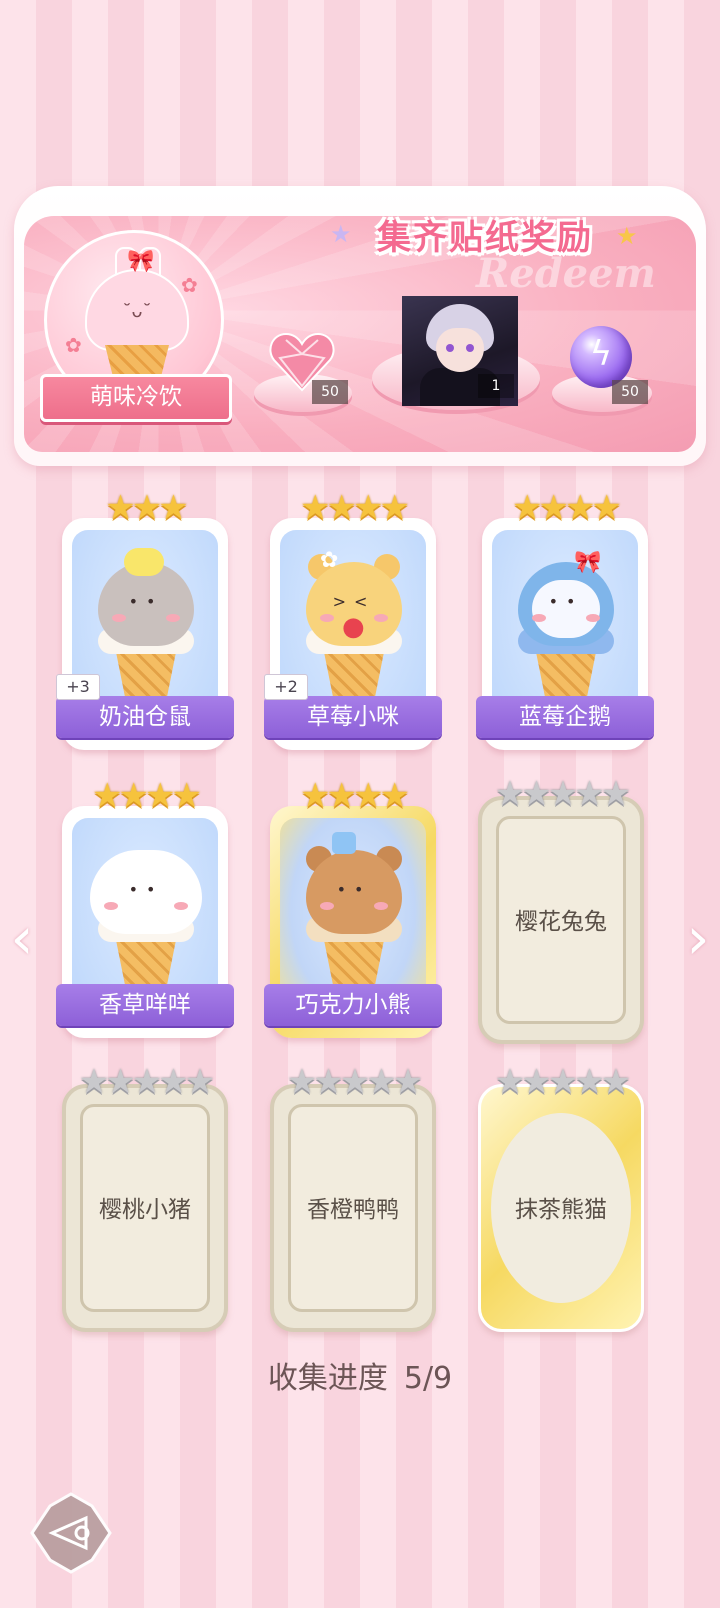  I want to click on penguin-face: ••, so click(566, 601).